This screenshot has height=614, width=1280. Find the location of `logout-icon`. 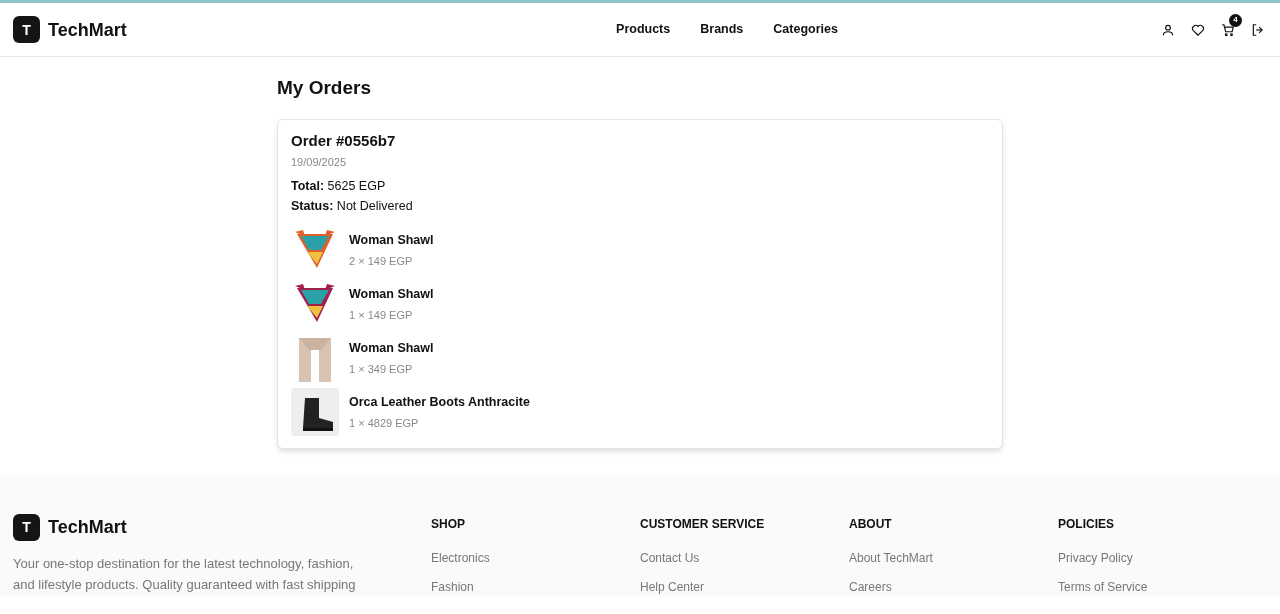

logout-icon is located at coordinates (1258, 29).